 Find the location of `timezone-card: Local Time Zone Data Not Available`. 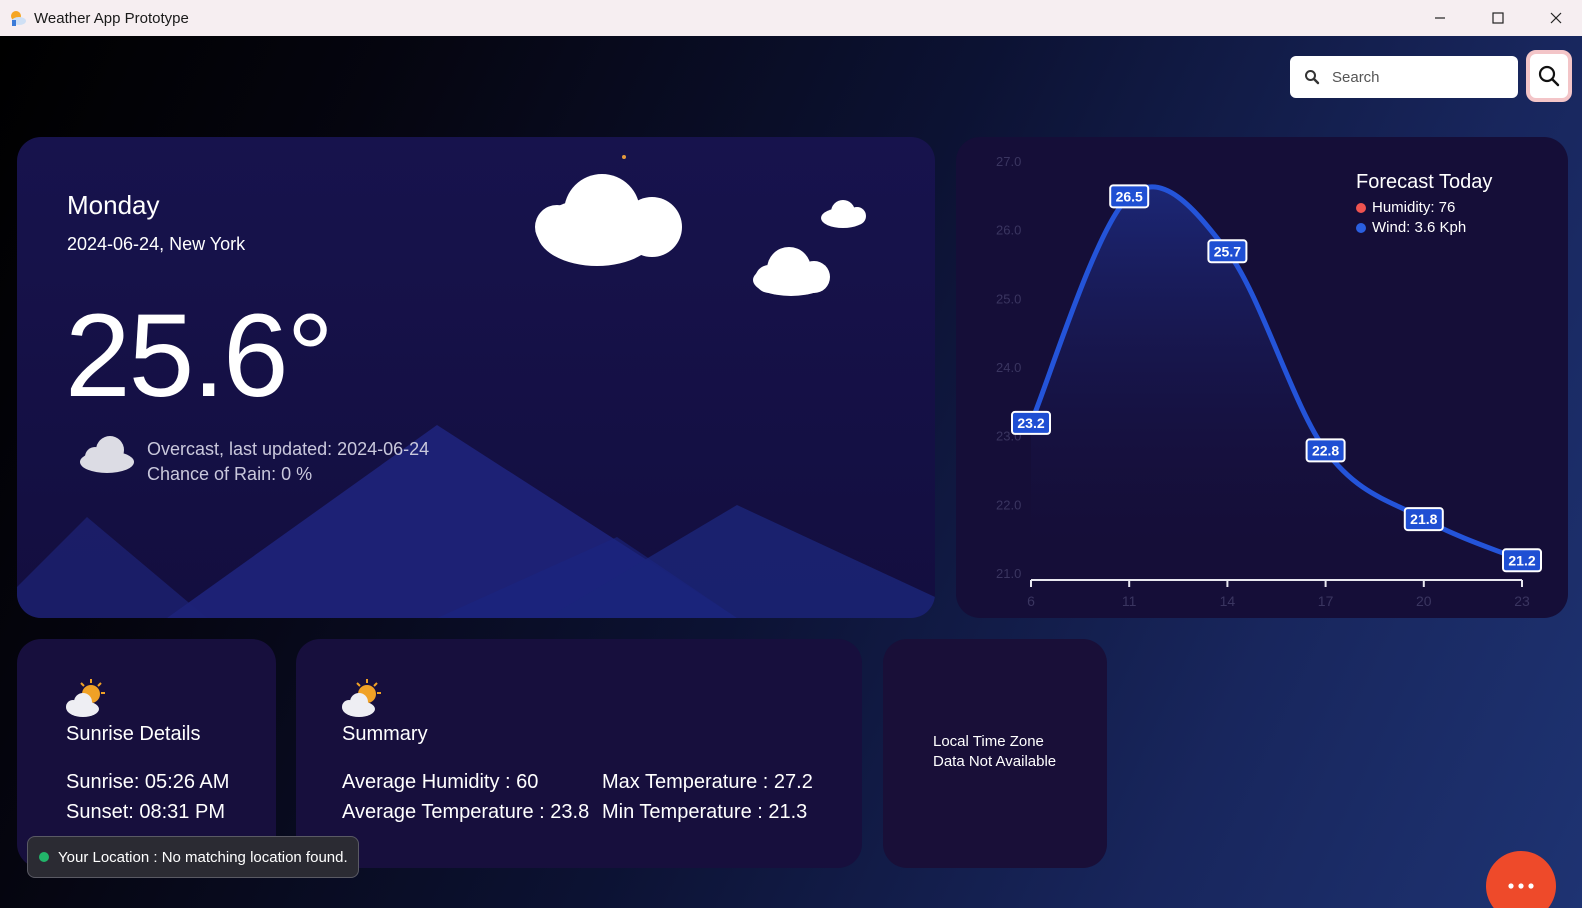

timezone-card: Local Time Zone Data Not Available is located at coordinates (995, 753).